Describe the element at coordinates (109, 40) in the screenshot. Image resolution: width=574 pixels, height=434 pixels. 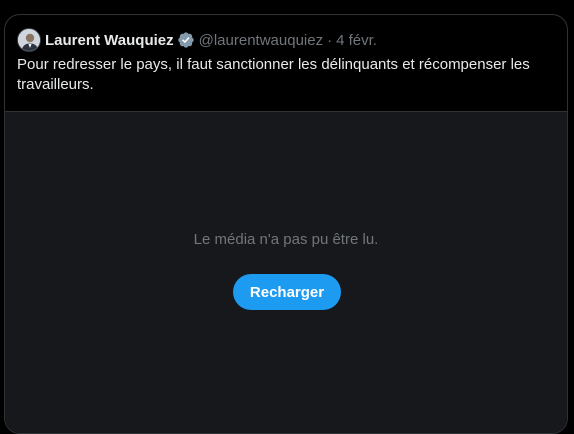
I see `author-name: Laurent Wauquiez` at that location.